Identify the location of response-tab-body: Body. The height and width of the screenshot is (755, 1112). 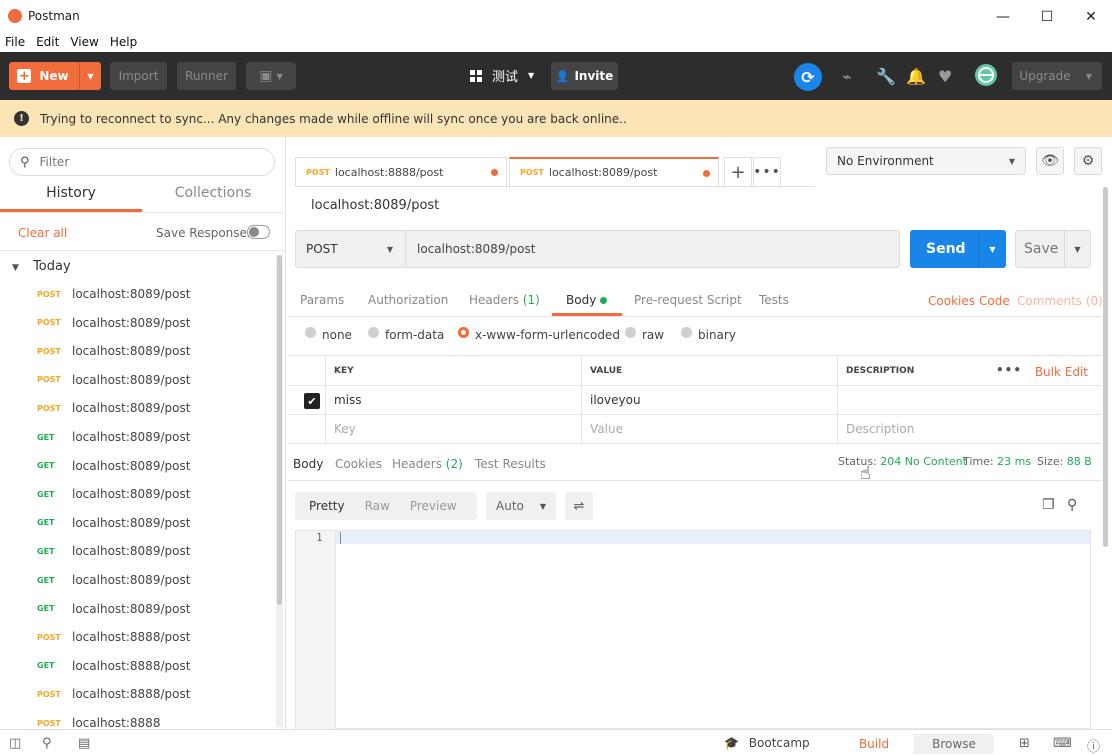
(308, 464).